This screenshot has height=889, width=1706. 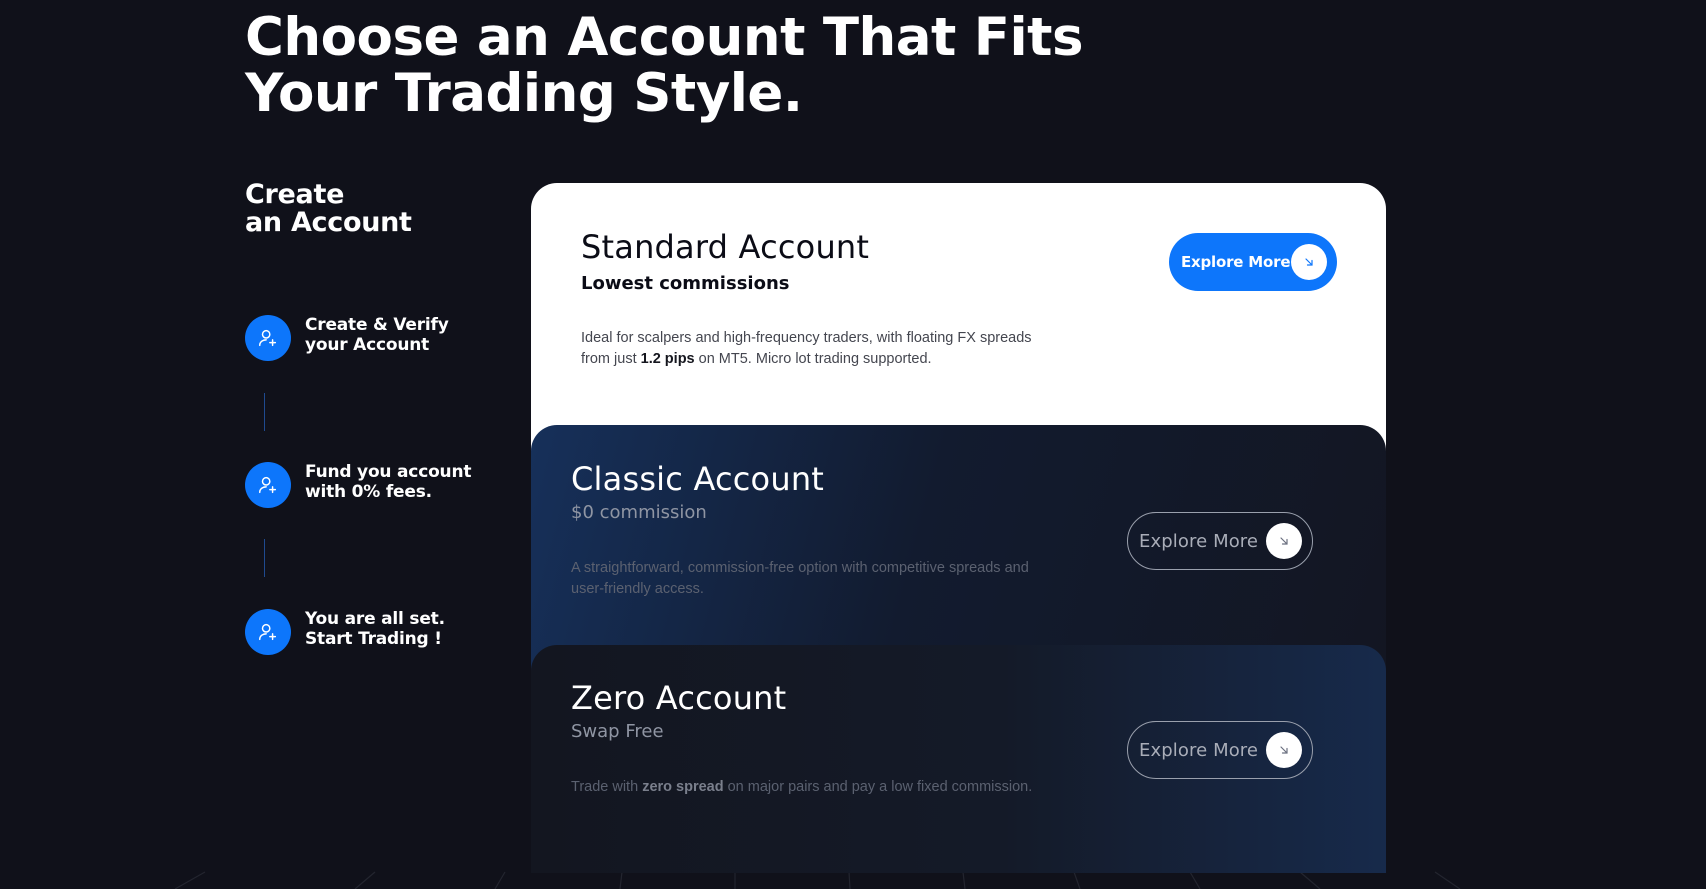 I want to click on card-description-highlight: 1.2 pips, so click(x=667, y=359).